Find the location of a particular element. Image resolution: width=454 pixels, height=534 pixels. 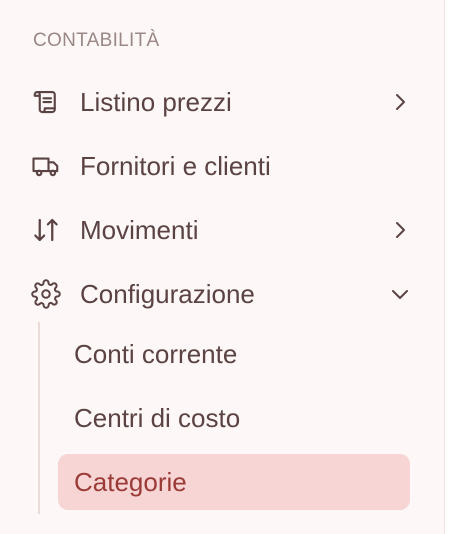

sidebar-item-configurazione: Configurazione is located at coordinates (220, 294).